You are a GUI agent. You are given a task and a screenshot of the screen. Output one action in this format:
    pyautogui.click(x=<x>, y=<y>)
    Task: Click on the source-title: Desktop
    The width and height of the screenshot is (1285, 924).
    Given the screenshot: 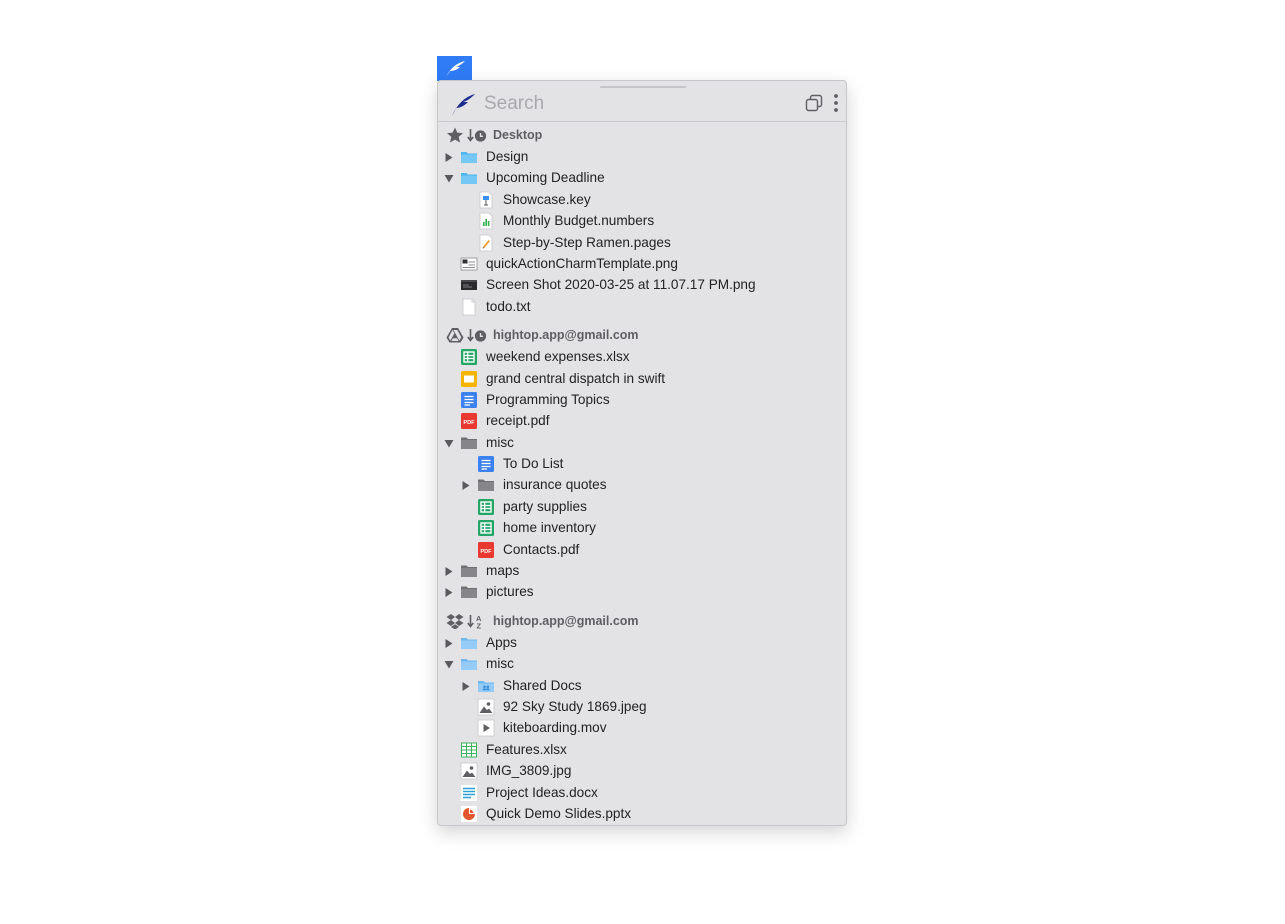 What is the action you would take?
    pyautogui.click(x=518, y=135)
    